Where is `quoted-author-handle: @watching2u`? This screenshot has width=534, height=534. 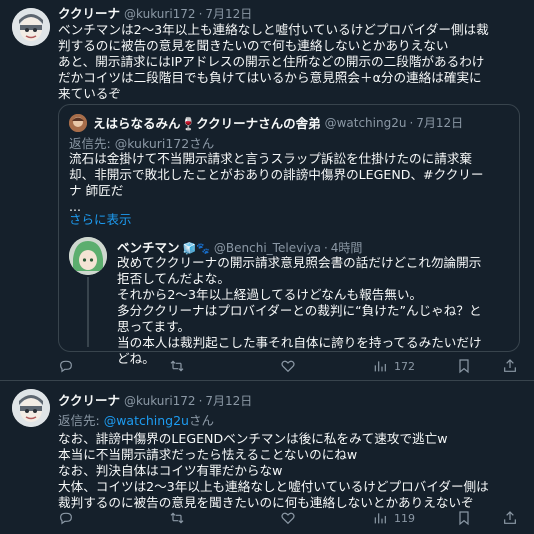
quoted-author-handle: @watching2u is located at coordinates (366, 123).